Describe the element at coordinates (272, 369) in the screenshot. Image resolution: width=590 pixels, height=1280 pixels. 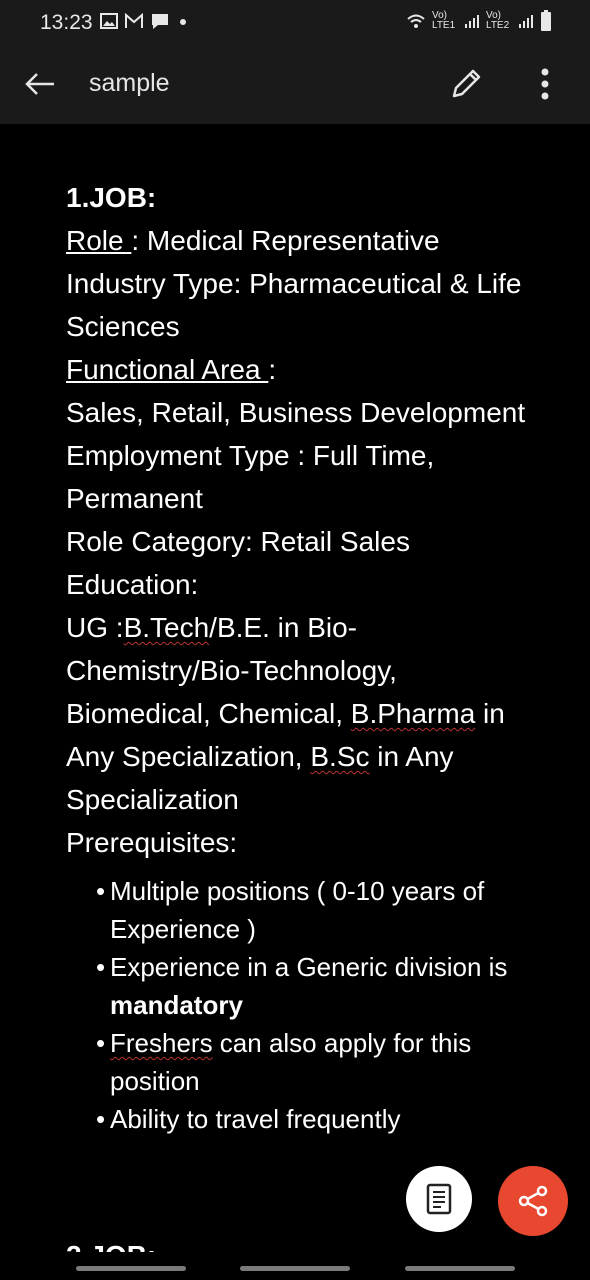
I see `functional-area-colon: :` at that location.